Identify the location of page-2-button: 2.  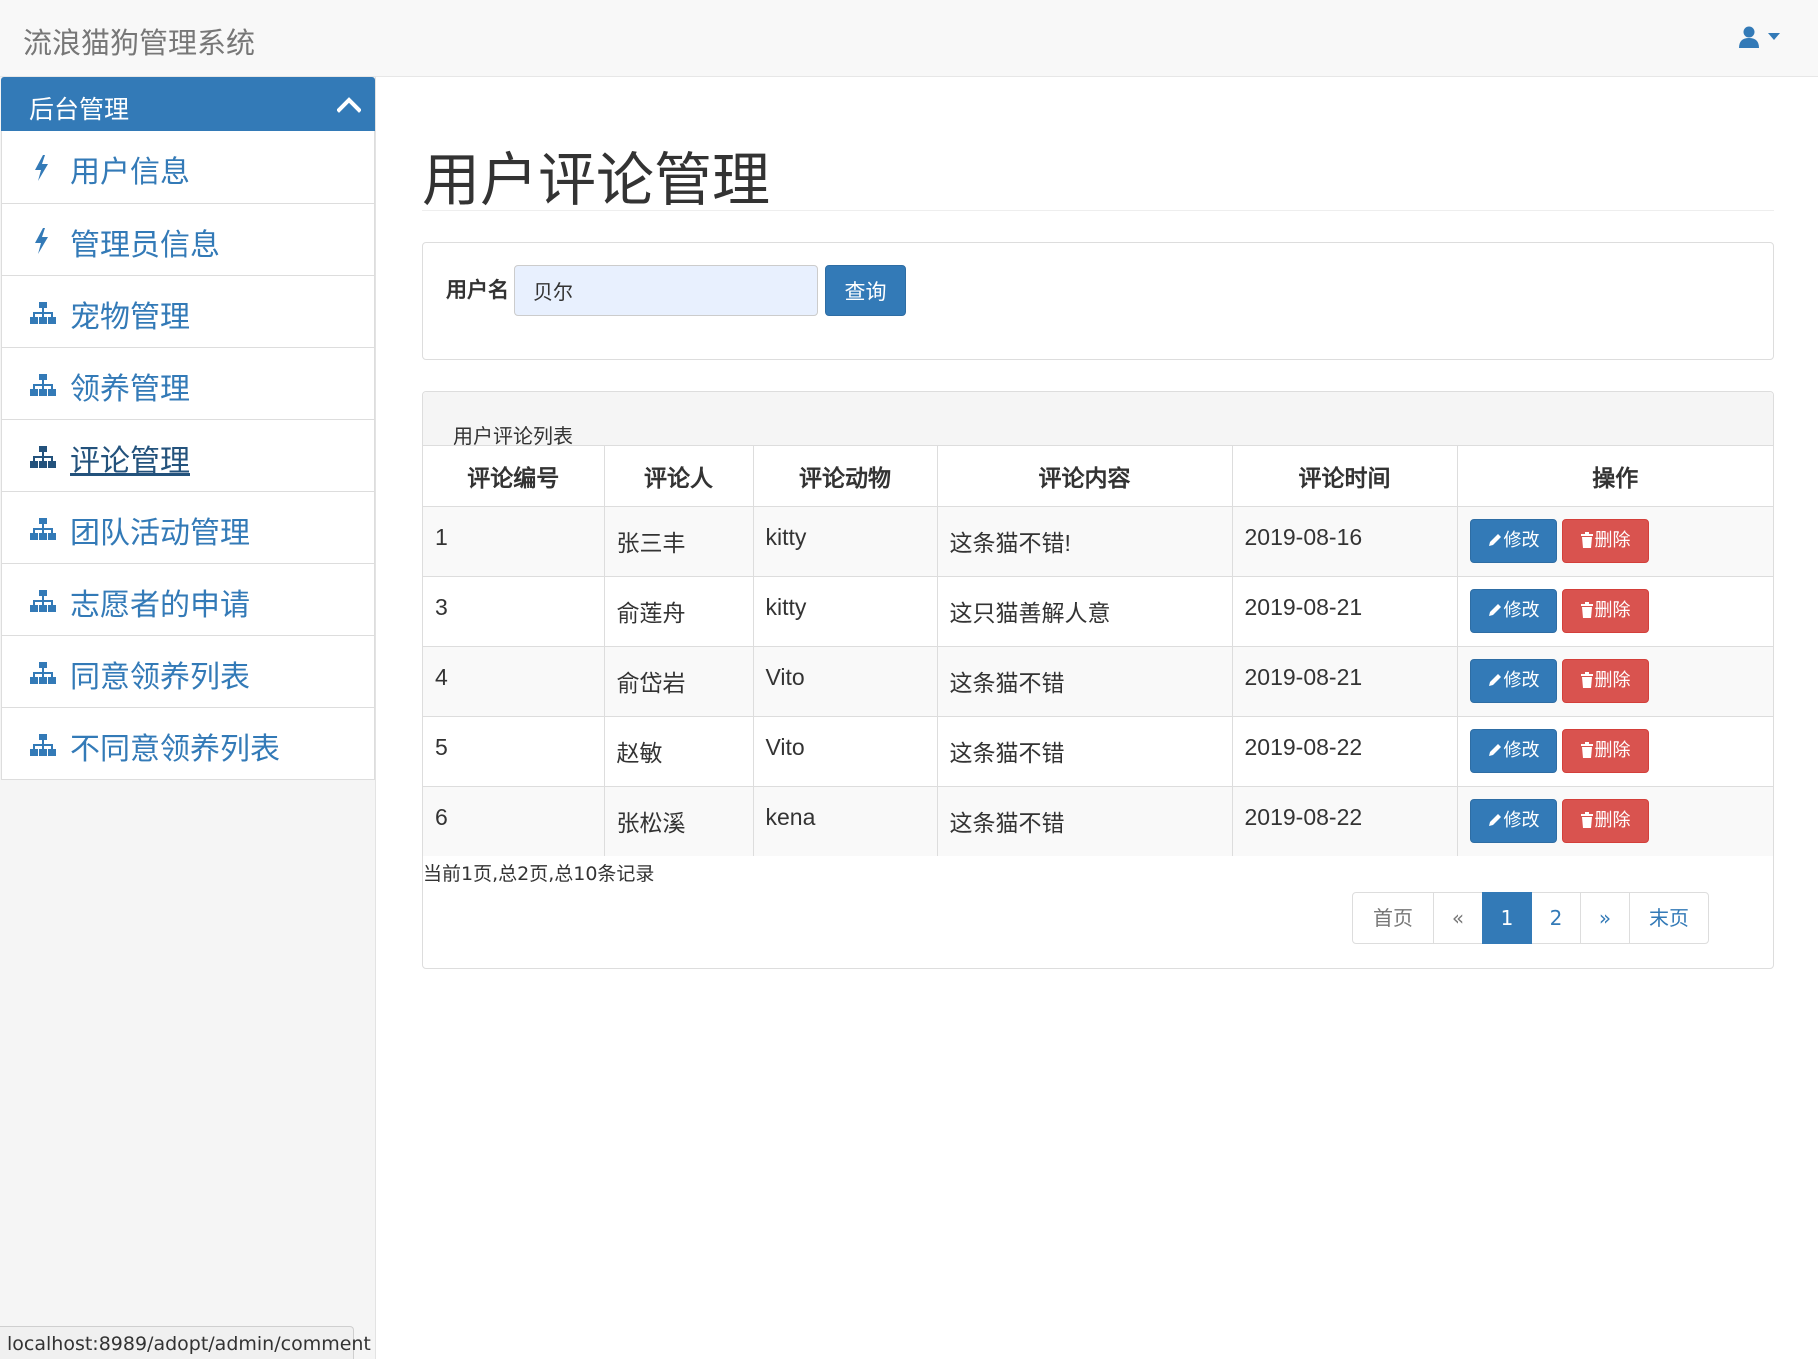
(1556, 918).